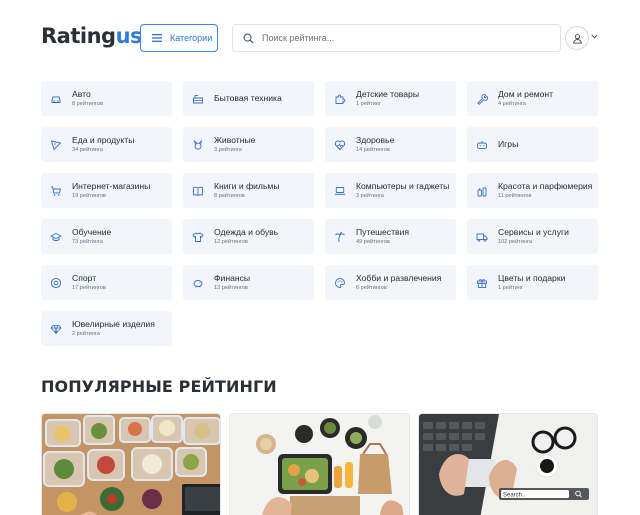 This screenshot has width=640, height=515. I want to click on search-bar-text: Search.., so click(514, 496).